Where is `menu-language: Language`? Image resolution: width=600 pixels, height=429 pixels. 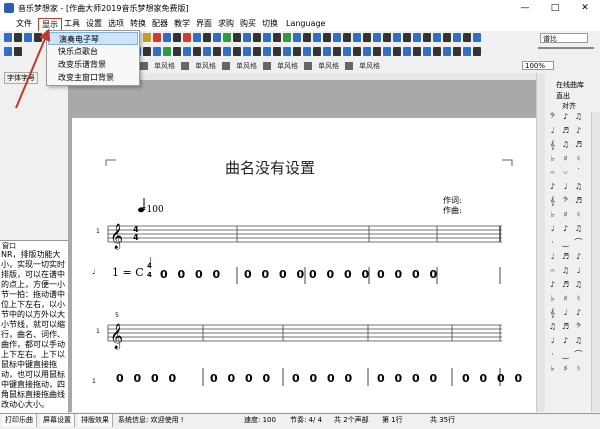 menu-language: Language is located at coordinates (305, 24).